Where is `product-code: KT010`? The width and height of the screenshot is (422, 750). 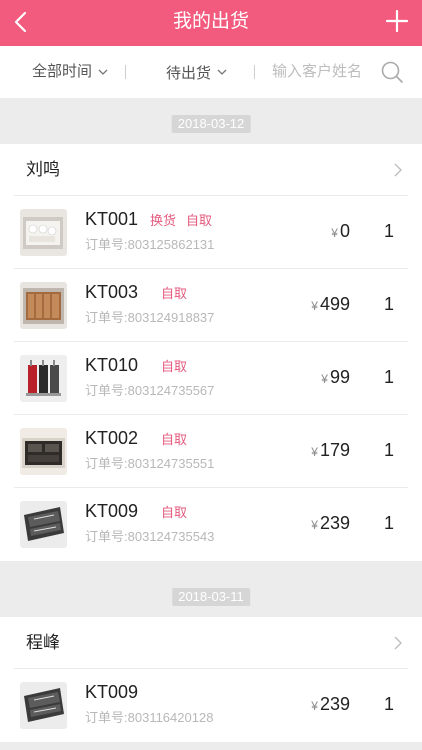 product-code: KT010 is located at coordinates (112, 365).